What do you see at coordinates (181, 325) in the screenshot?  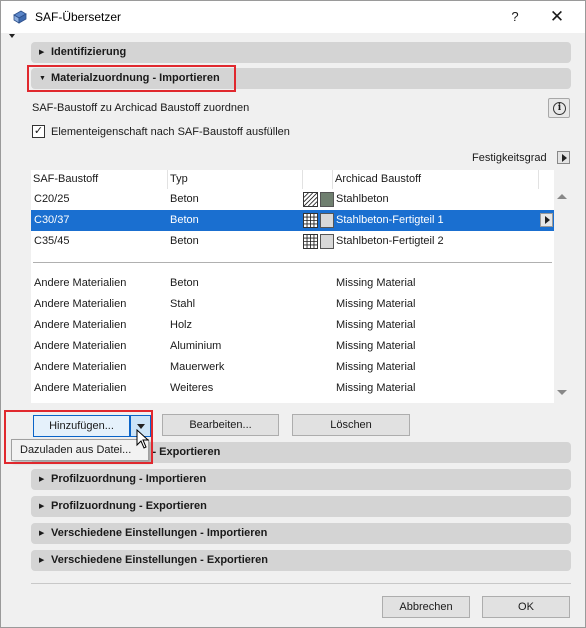 I see `typ-cell: Holz` at bounding box center [181, 325].